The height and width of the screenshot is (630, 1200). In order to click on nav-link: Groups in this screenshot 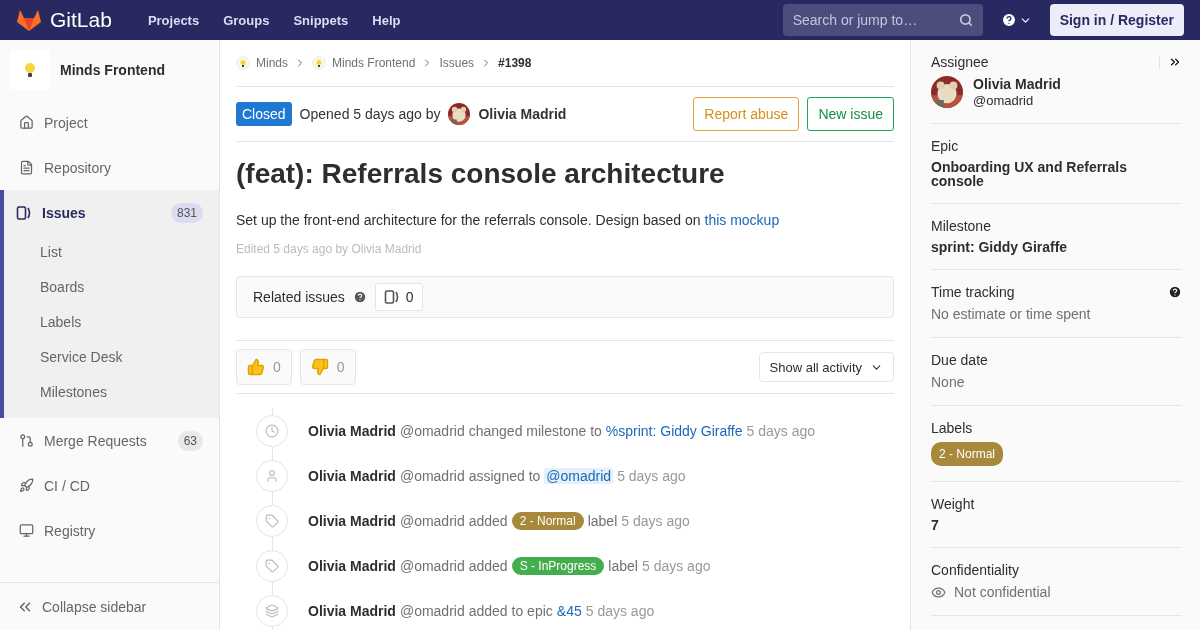, I will do `click(246, 20)`.